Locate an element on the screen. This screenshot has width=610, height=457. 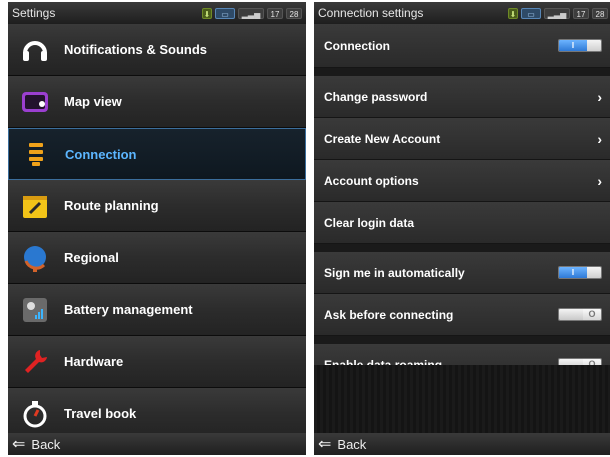
menu-item-battery: Battery management is located at coordinates (157, 310).